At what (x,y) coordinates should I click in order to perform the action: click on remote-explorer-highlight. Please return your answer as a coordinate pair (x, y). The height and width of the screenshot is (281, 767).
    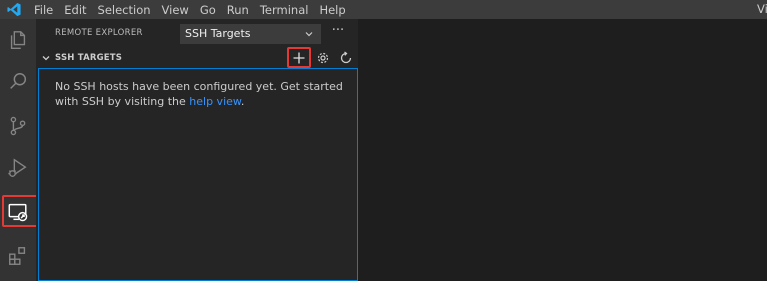
    Looking at the image, I should click on (20, 211).